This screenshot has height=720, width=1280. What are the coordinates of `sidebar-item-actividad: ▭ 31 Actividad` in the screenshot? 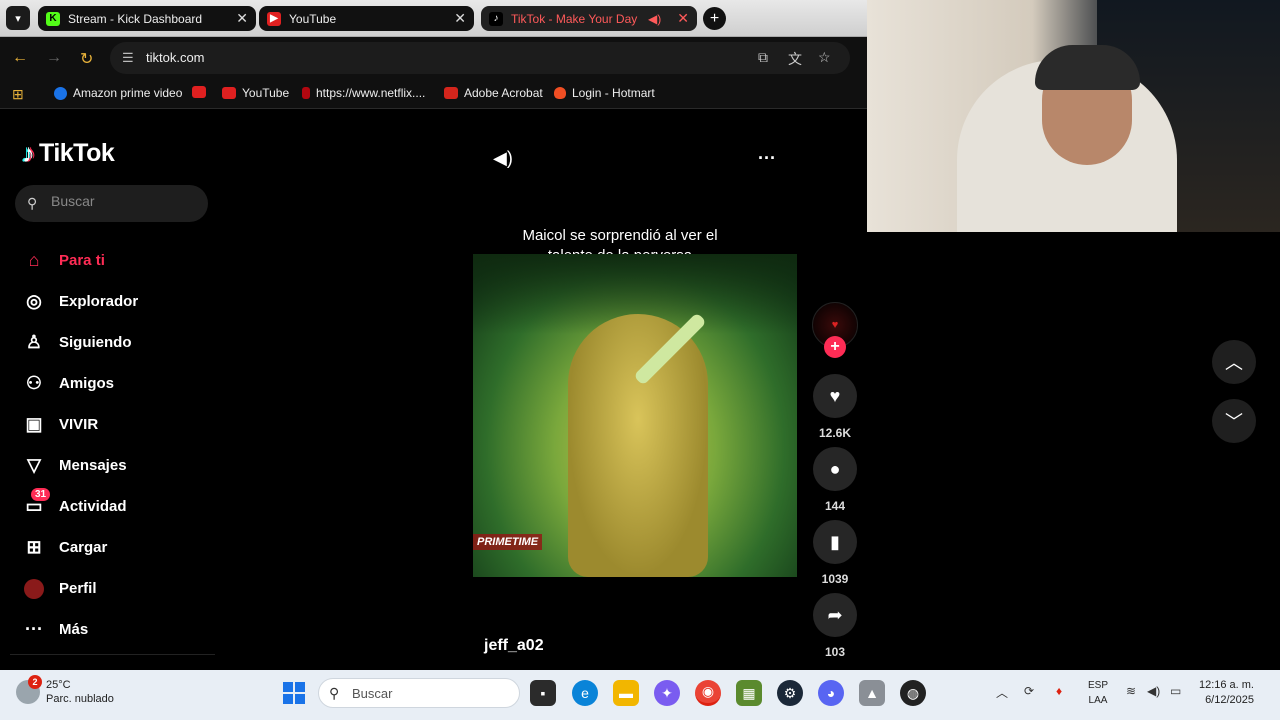 It's located at (122, 506).